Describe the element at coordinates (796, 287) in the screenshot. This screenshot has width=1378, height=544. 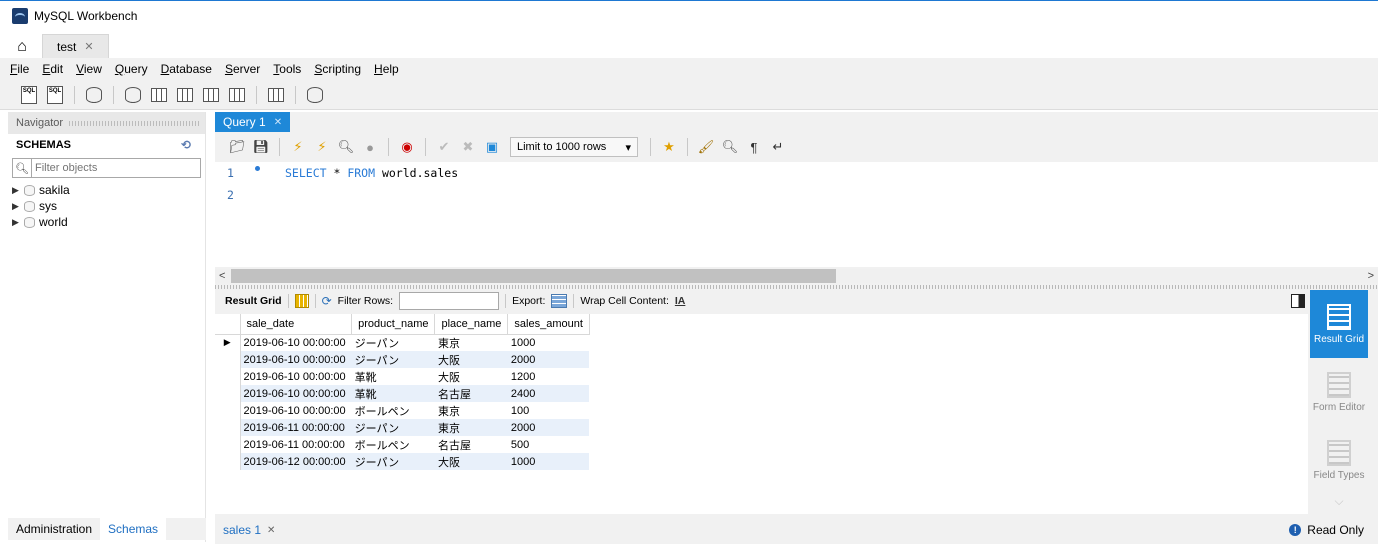
I see `panel-splitter` at that location.